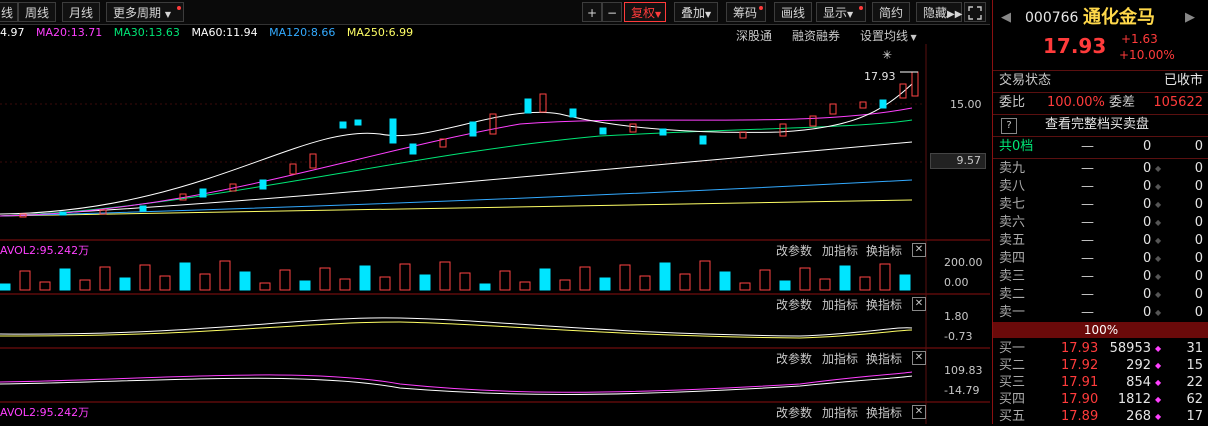 This screenshot has height=426, width=1208. What do you see at coordinates (1100, 383) in the screenshot?
I see `bid-row: 买三 17.91 854 ◆ 22` at bounding box center [1100, 383].